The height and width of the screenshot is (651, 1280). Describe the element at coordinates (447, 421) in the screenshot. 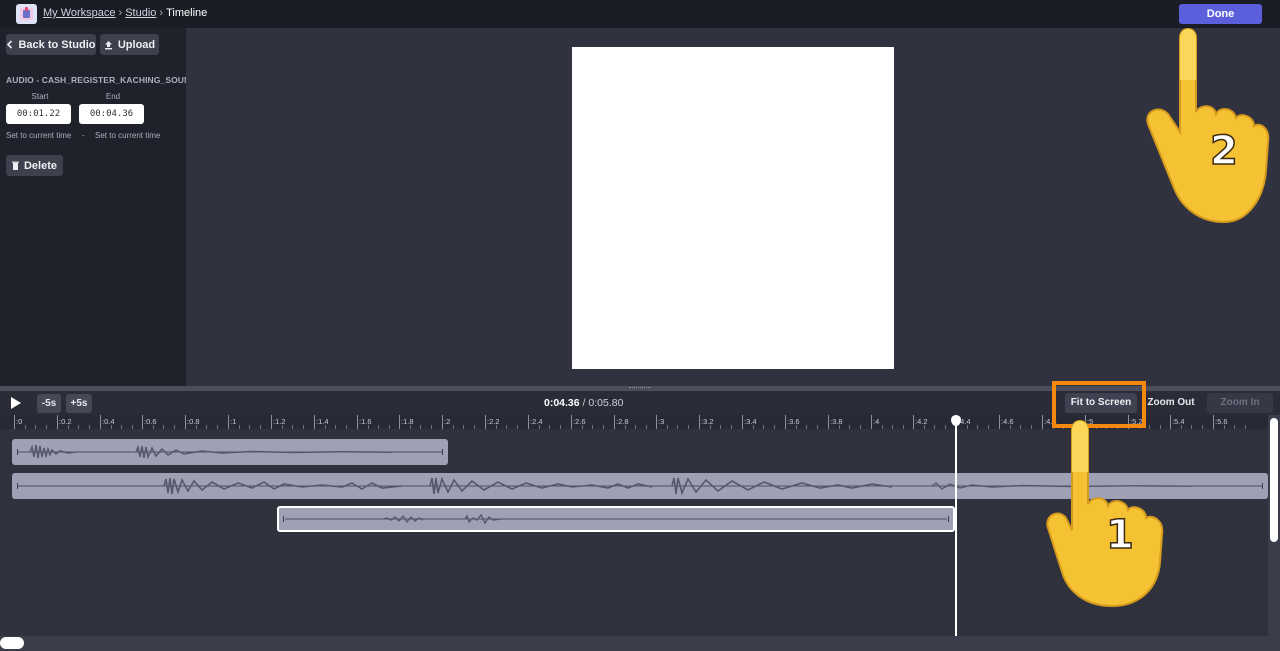

I see `ruler-tick-label: :2` at that location.